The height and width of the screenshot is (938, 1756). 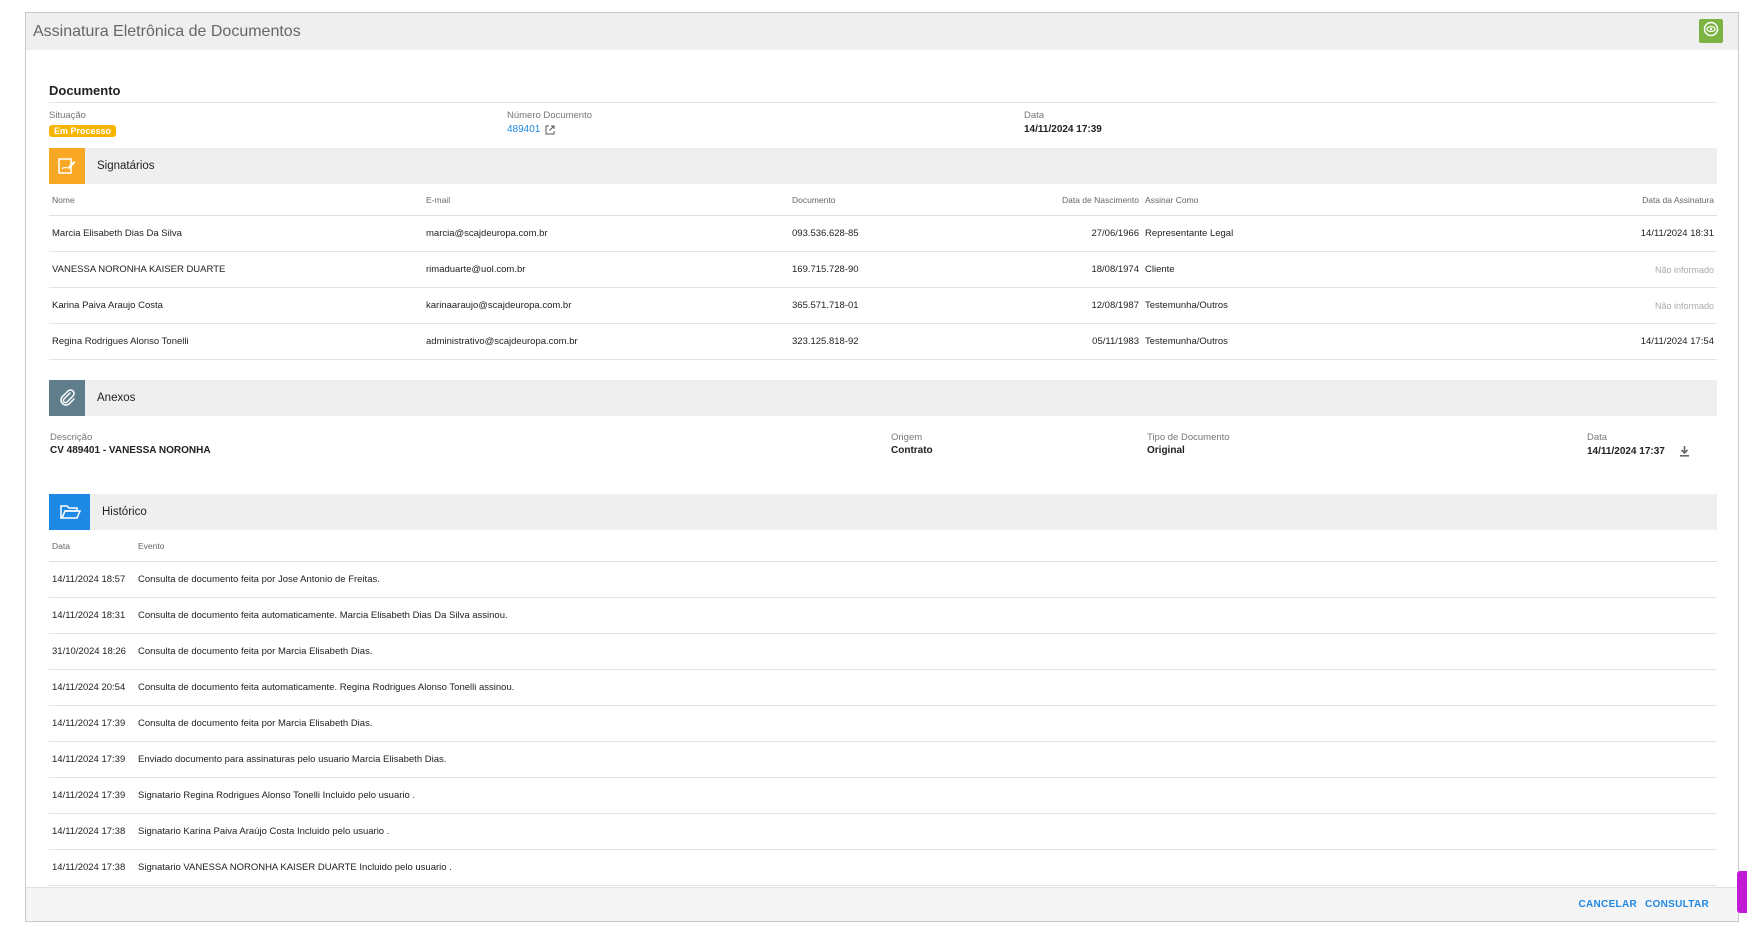 I want to click on cancel-button: CANCELAR, so click(x=1607, y=904).